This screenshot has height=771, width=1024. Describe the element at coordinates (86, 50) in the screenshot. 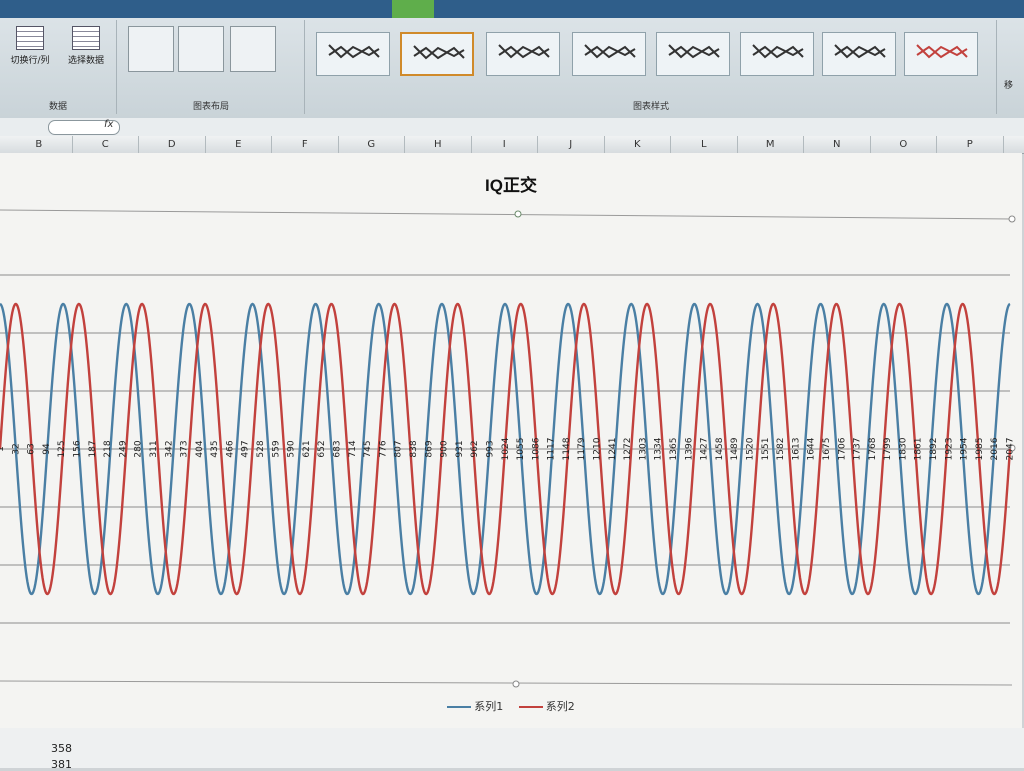

I see `select-data-button: 选择数据` at that location.